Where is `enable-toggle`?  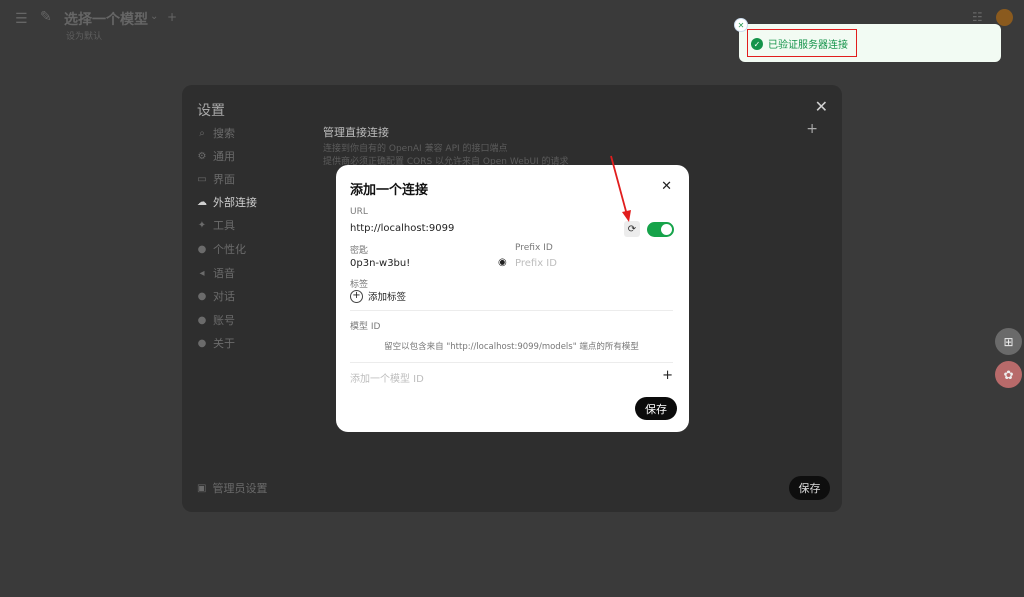 enable-toggle is located at coordinates (660, 229).